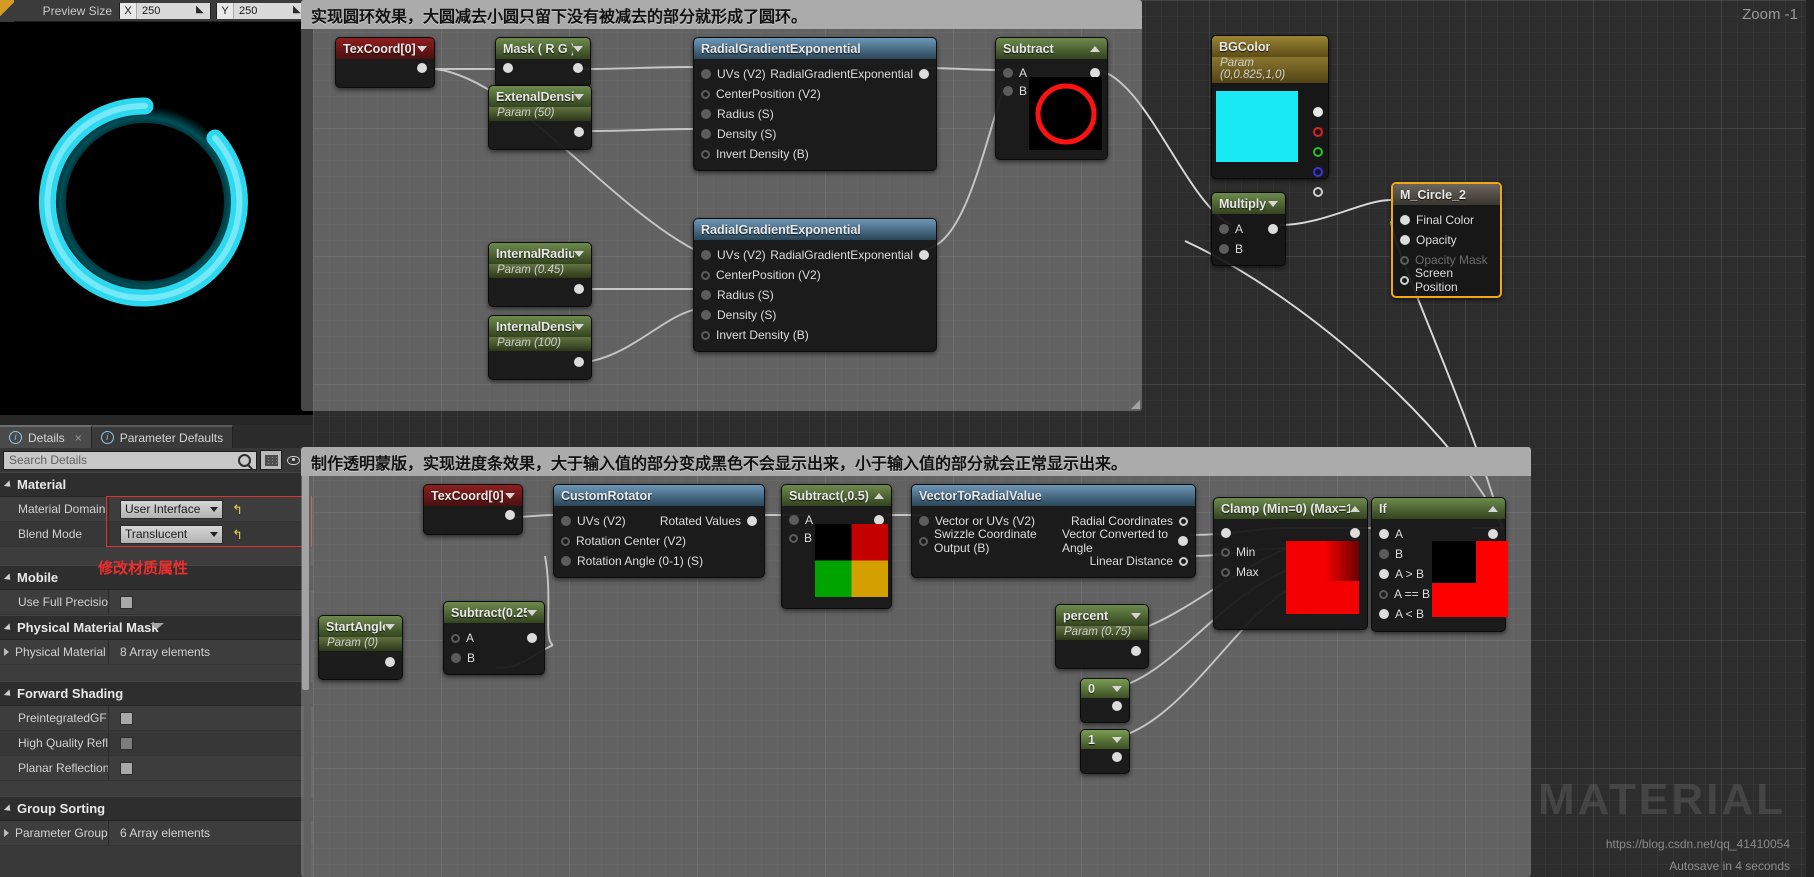  Describe the element at coordinates (1405, 240) in the screenshot. I see `input-pin-opacity` at that location.